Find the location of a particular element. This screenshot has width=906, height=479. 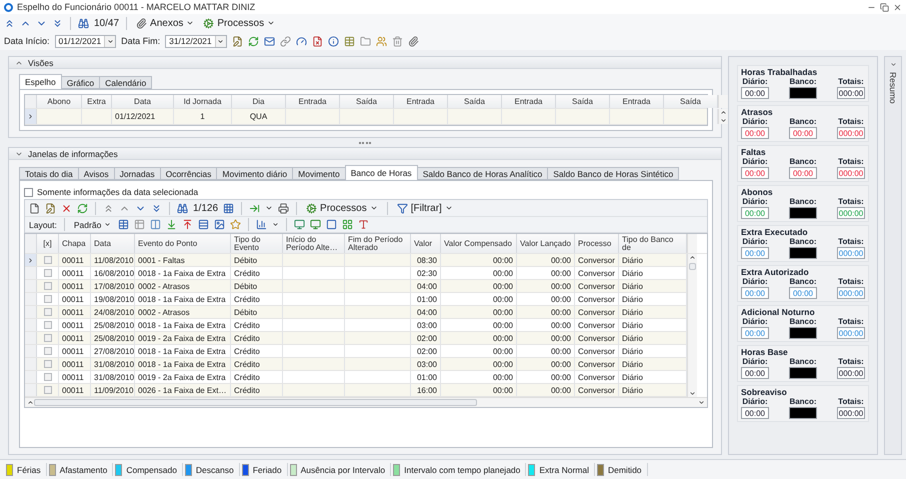

tab: Banco de Horas is located at coordinates (381, 172).